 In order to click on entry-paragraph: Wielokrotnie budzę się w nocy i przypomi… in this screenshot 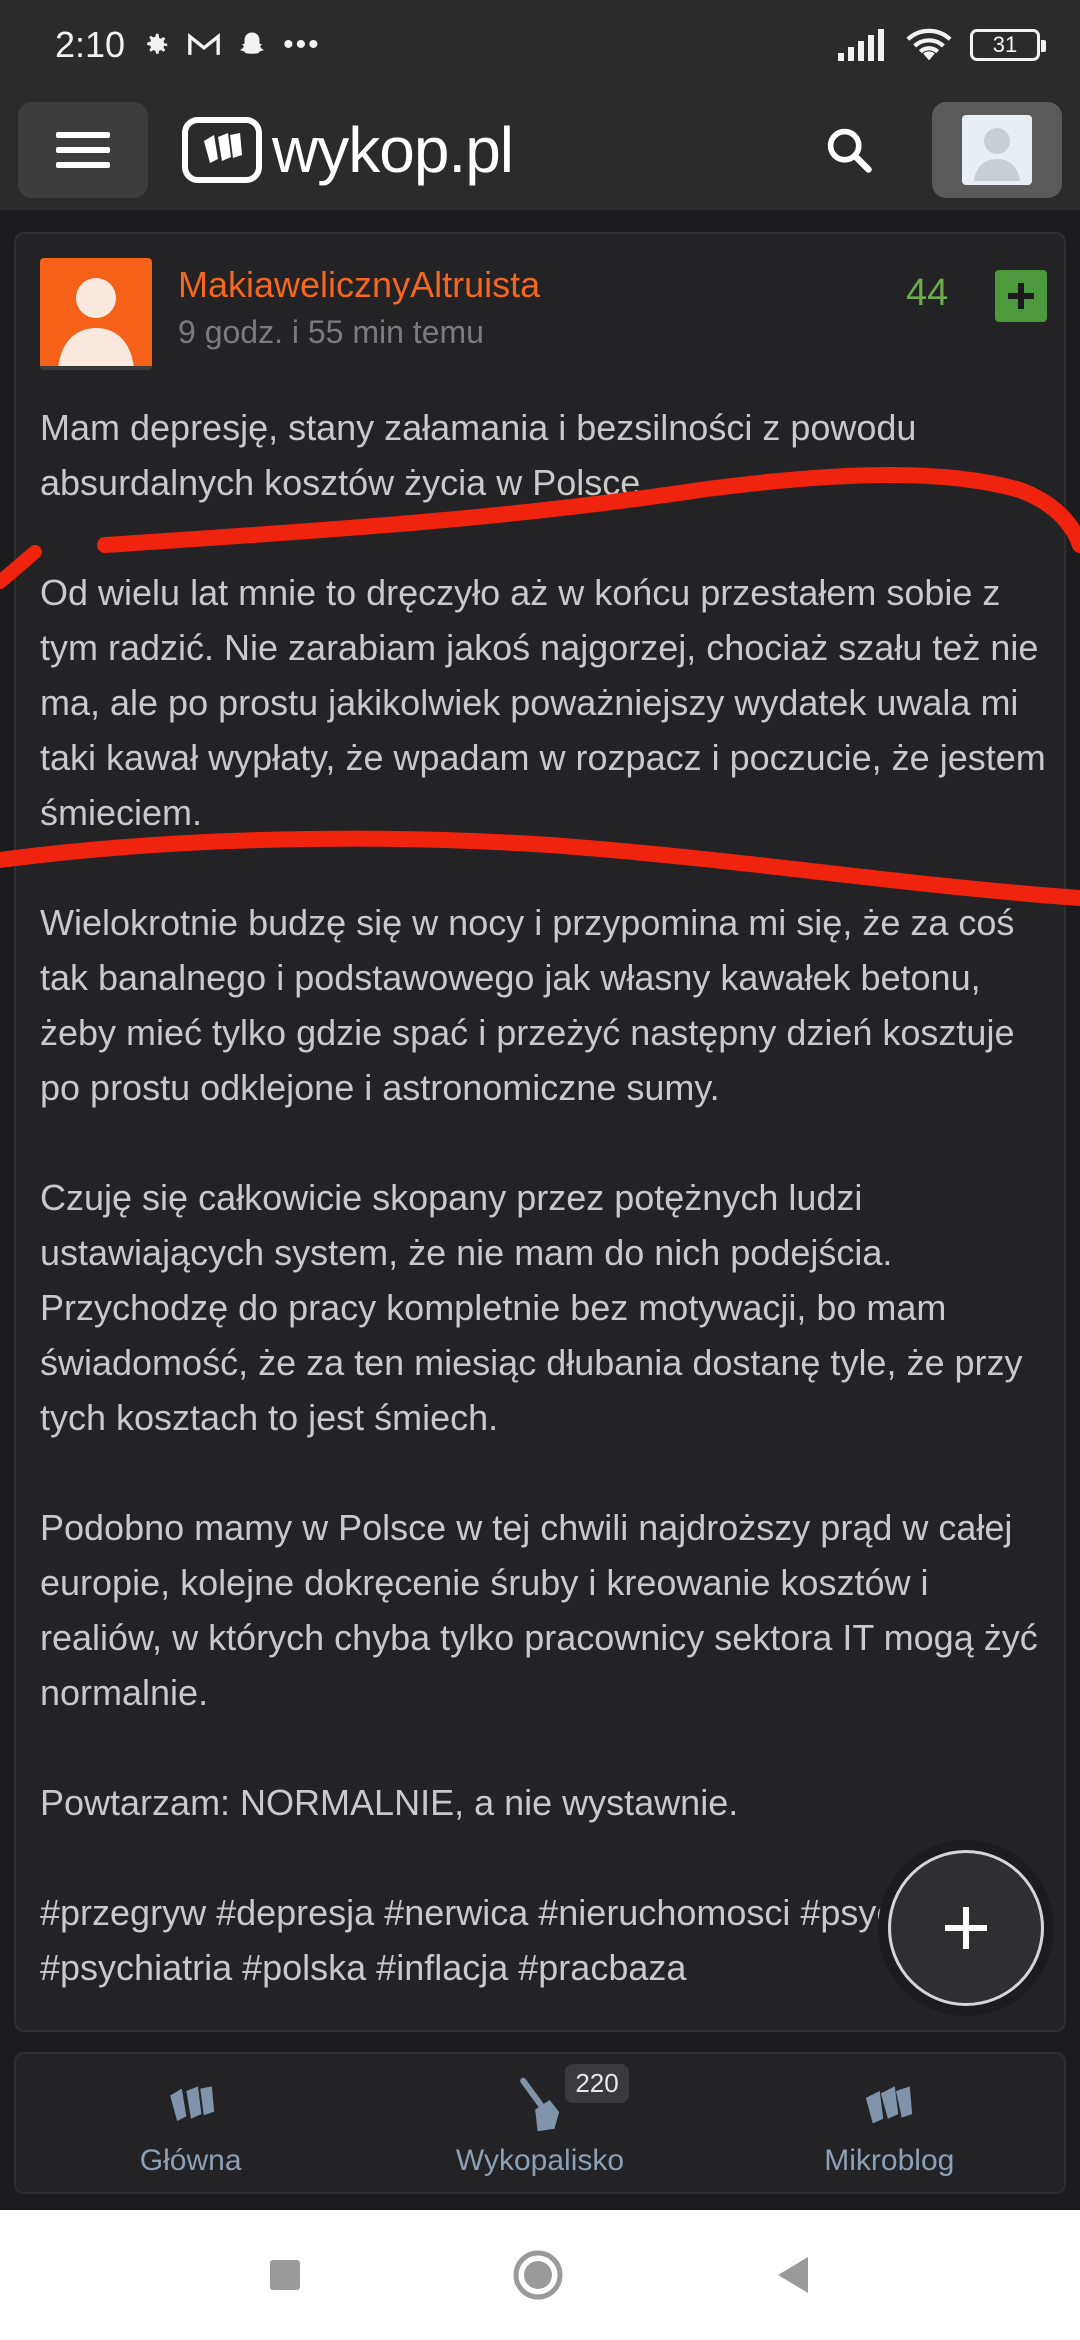, I will do `click(527, 1005)`.